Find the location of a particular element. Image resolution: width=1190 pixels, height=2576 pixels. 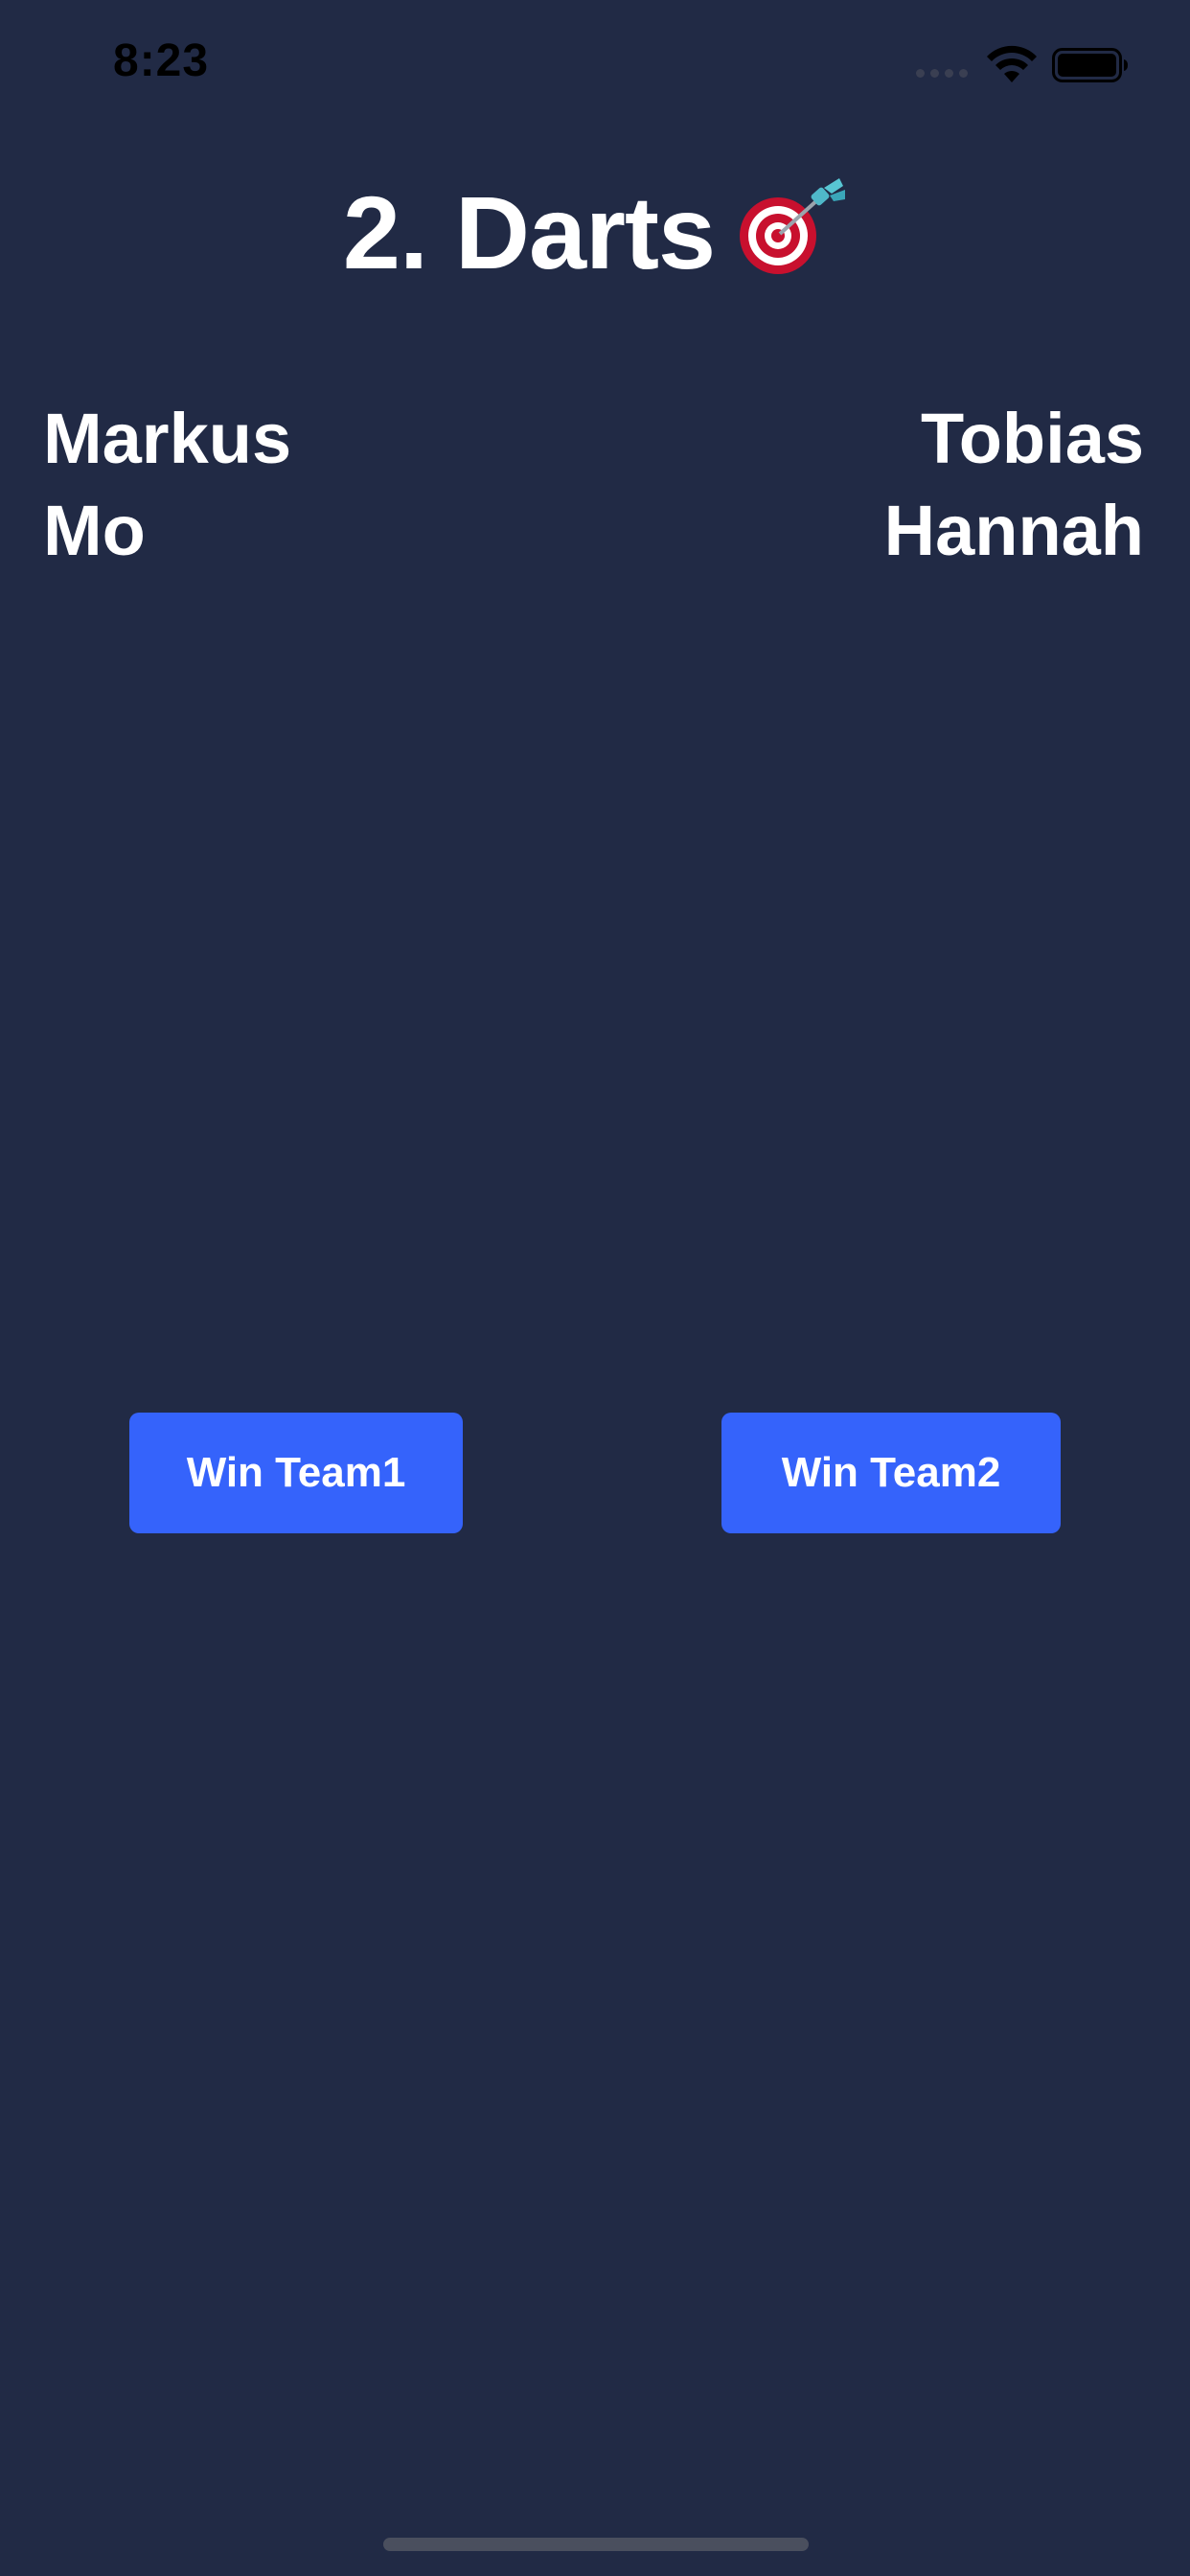

home-indicator is located at coordinates (596, 2544).